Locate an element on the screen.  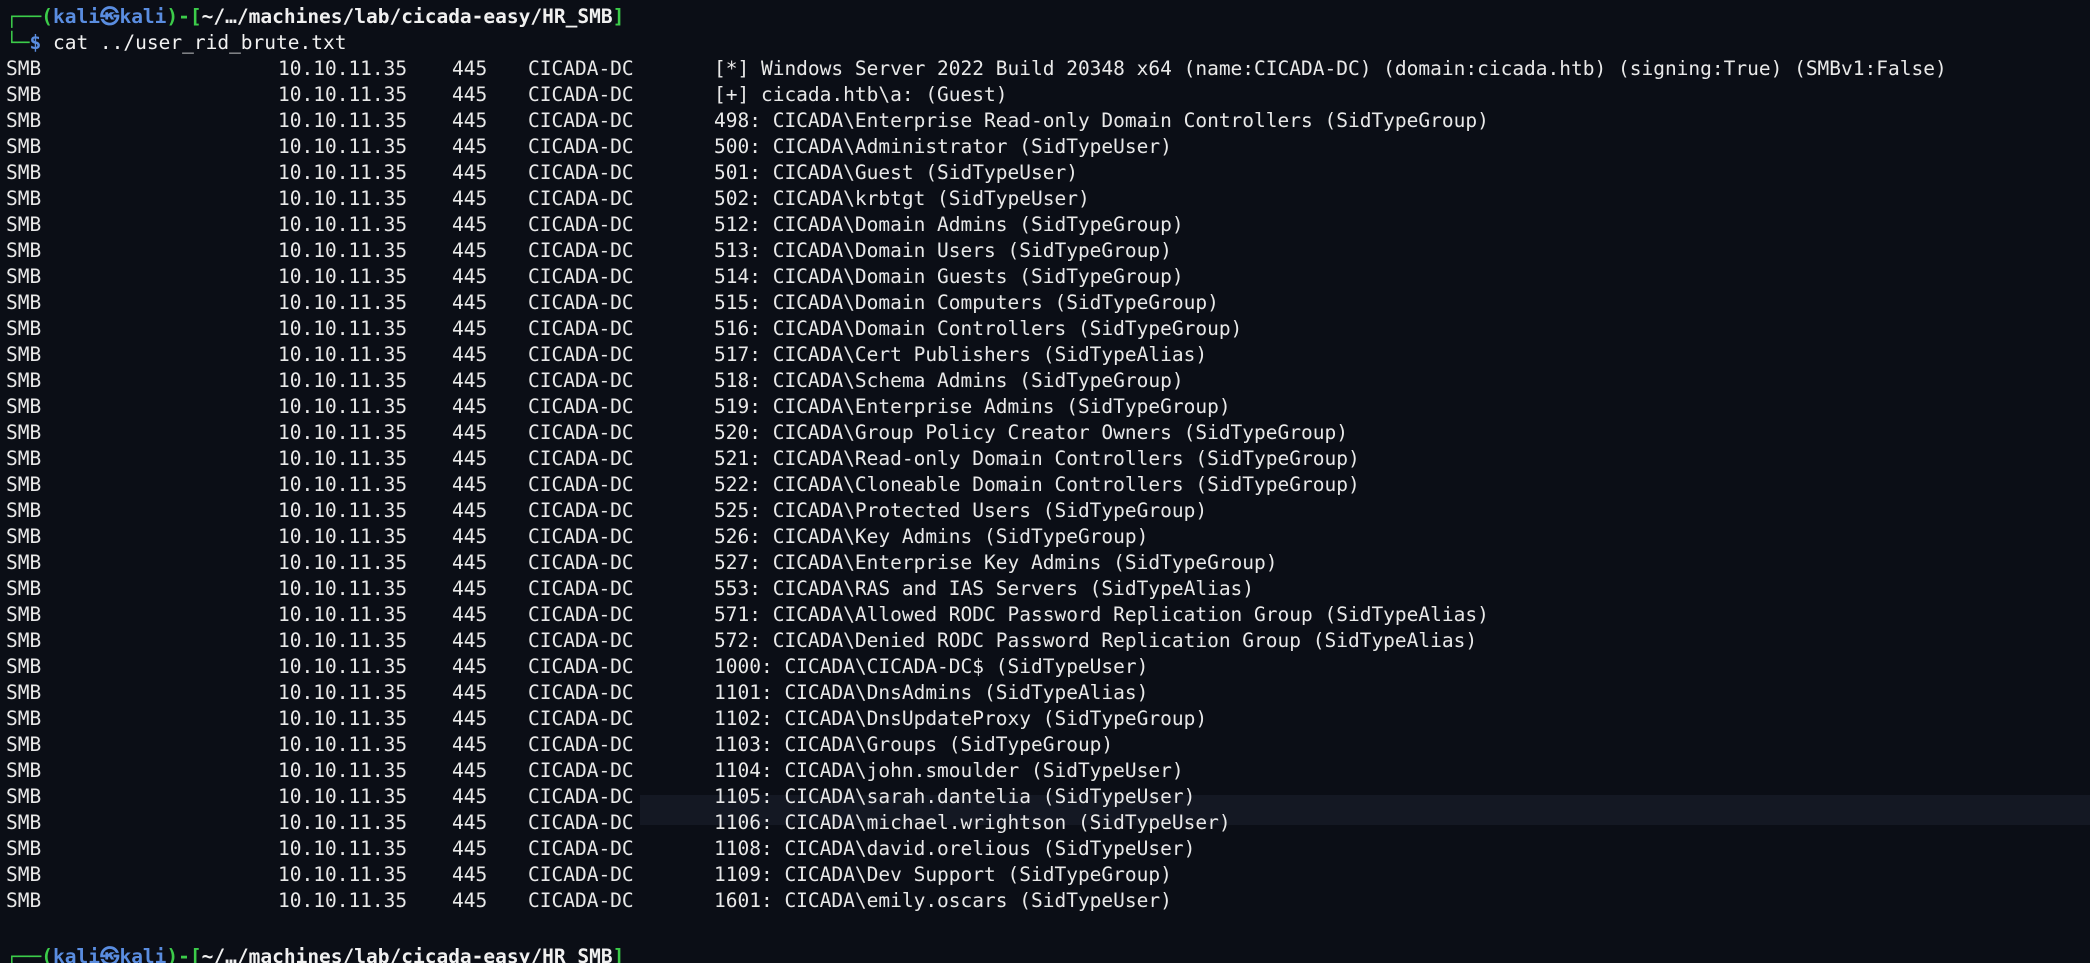
prompt-at-symbol: ㉿ is located at coordinates (109, 954).